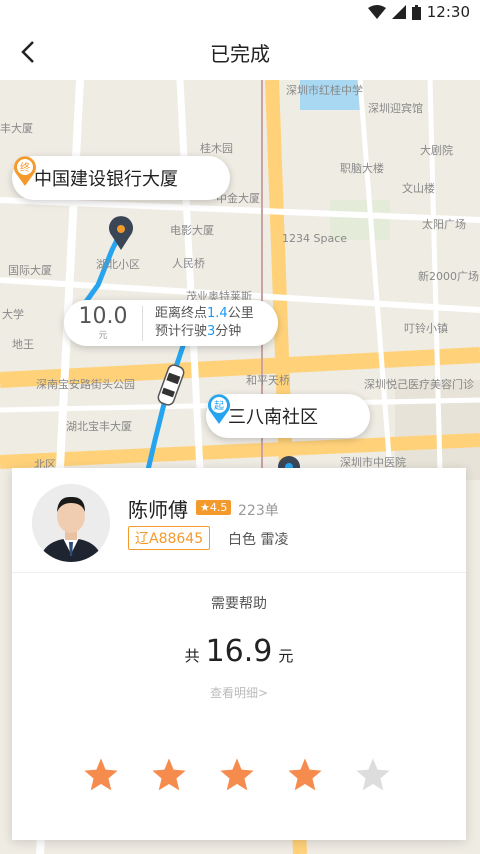 The image size is (480, 854). I want to click on map-label: 人民桥, so click(188, 263).